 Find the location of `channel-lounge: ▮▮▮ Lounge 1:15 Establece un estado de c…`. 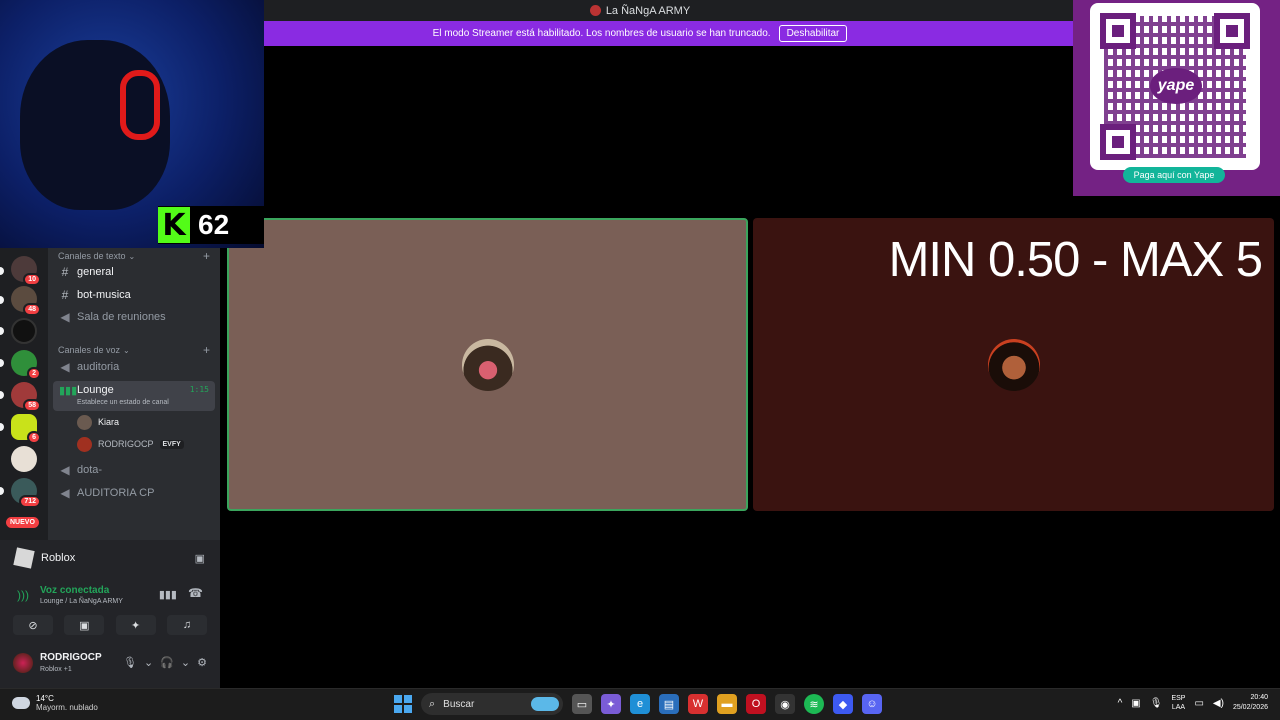

channel-lounge: ▮▮▮ Lounge 1:15 Establece un estado de c… is located at coordinates (134, 396).